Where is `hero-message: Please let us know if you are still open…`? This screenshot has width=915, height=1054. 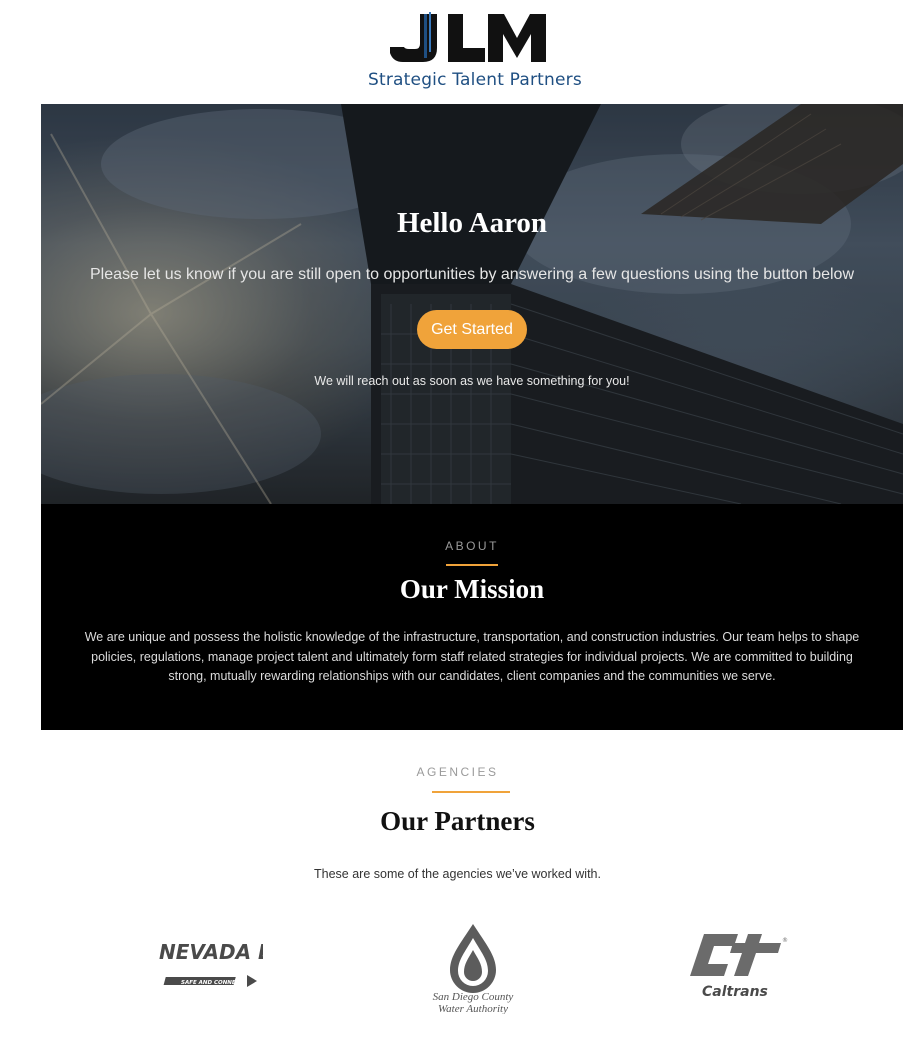 hero-message: Please let us know if you are still open… is located at coordinates (471, 274).